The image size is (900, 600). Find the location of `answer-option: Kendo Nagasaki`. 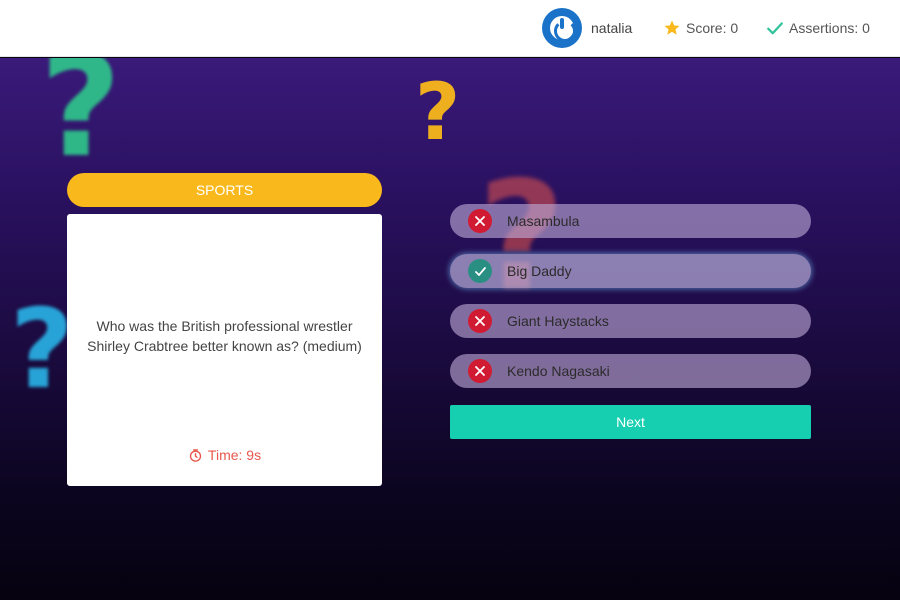

answer-option: Kendo Nagasaki is located at coordinates (630, 371).